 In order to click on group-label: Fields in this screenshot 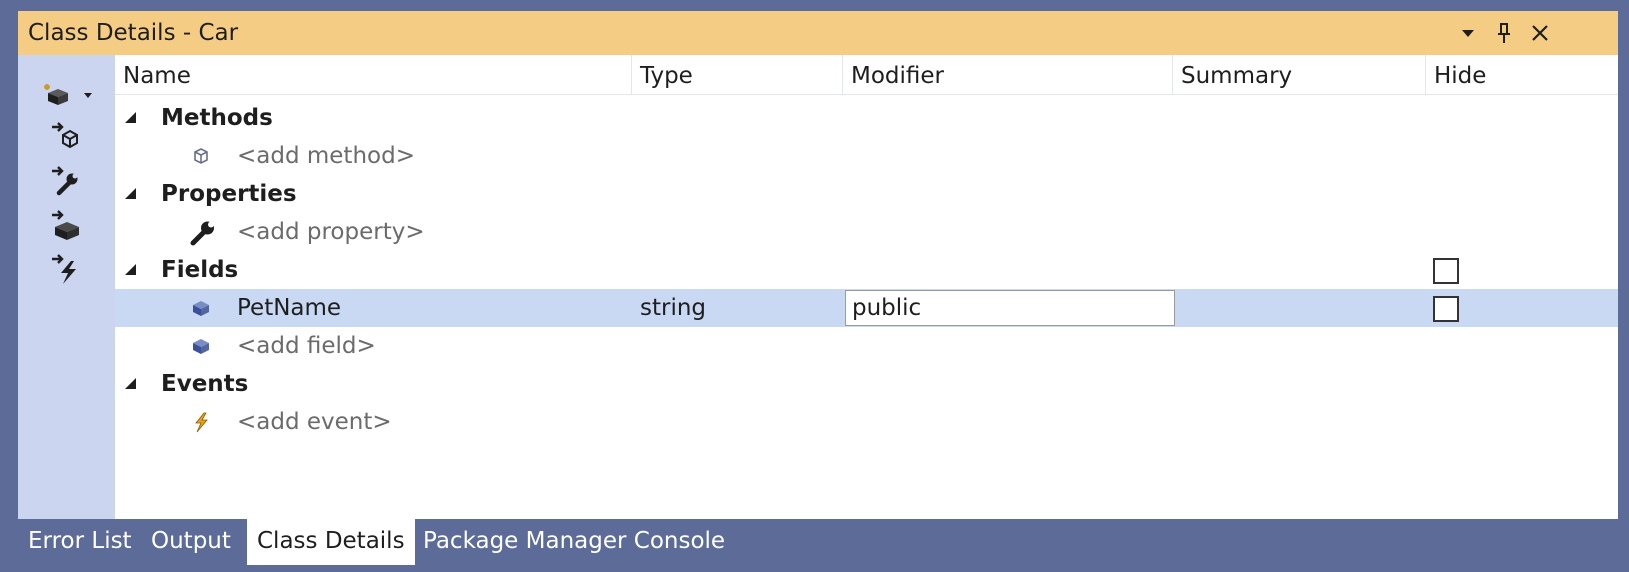, I will do `click(200, 270)`.